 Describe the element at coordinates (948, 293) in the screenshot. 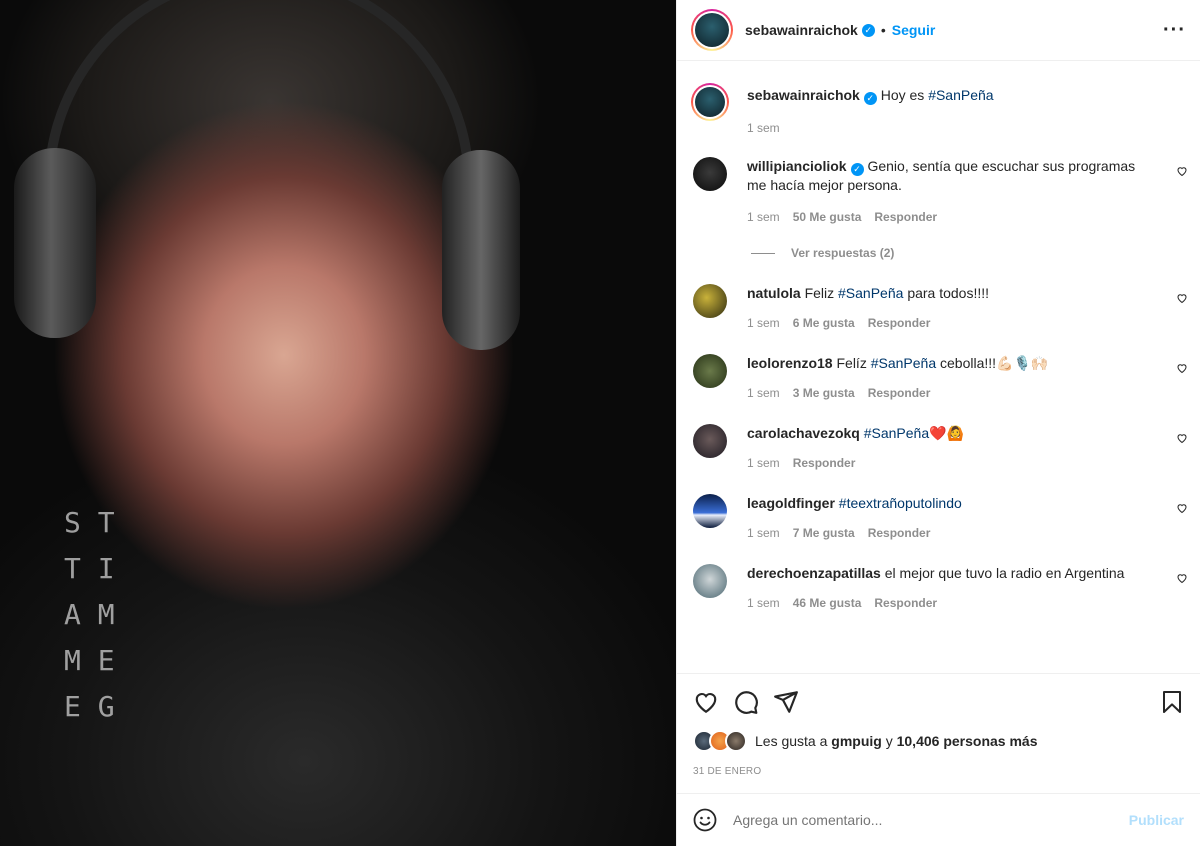

I see `comment-text: para todos!!!!` at that location.